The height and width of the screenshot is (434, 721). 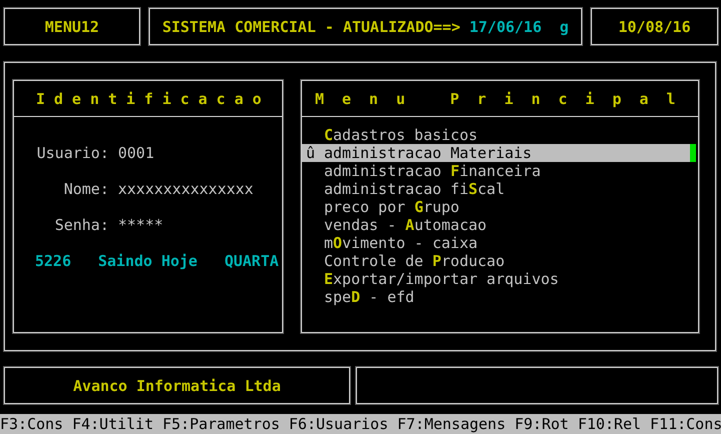 I want to click on function-key: F9:Rot, so click(x=541, y=424).